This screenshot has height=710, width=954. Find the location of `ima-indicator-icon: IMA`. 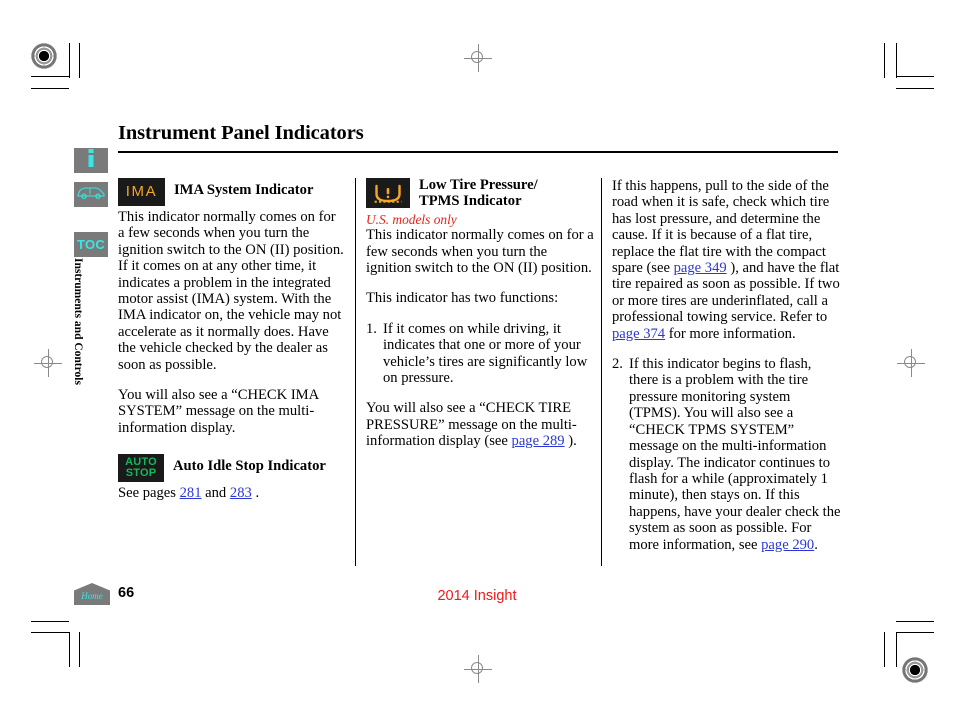

ima-indicator-icon: IMA is located at coordinates (141, 192).